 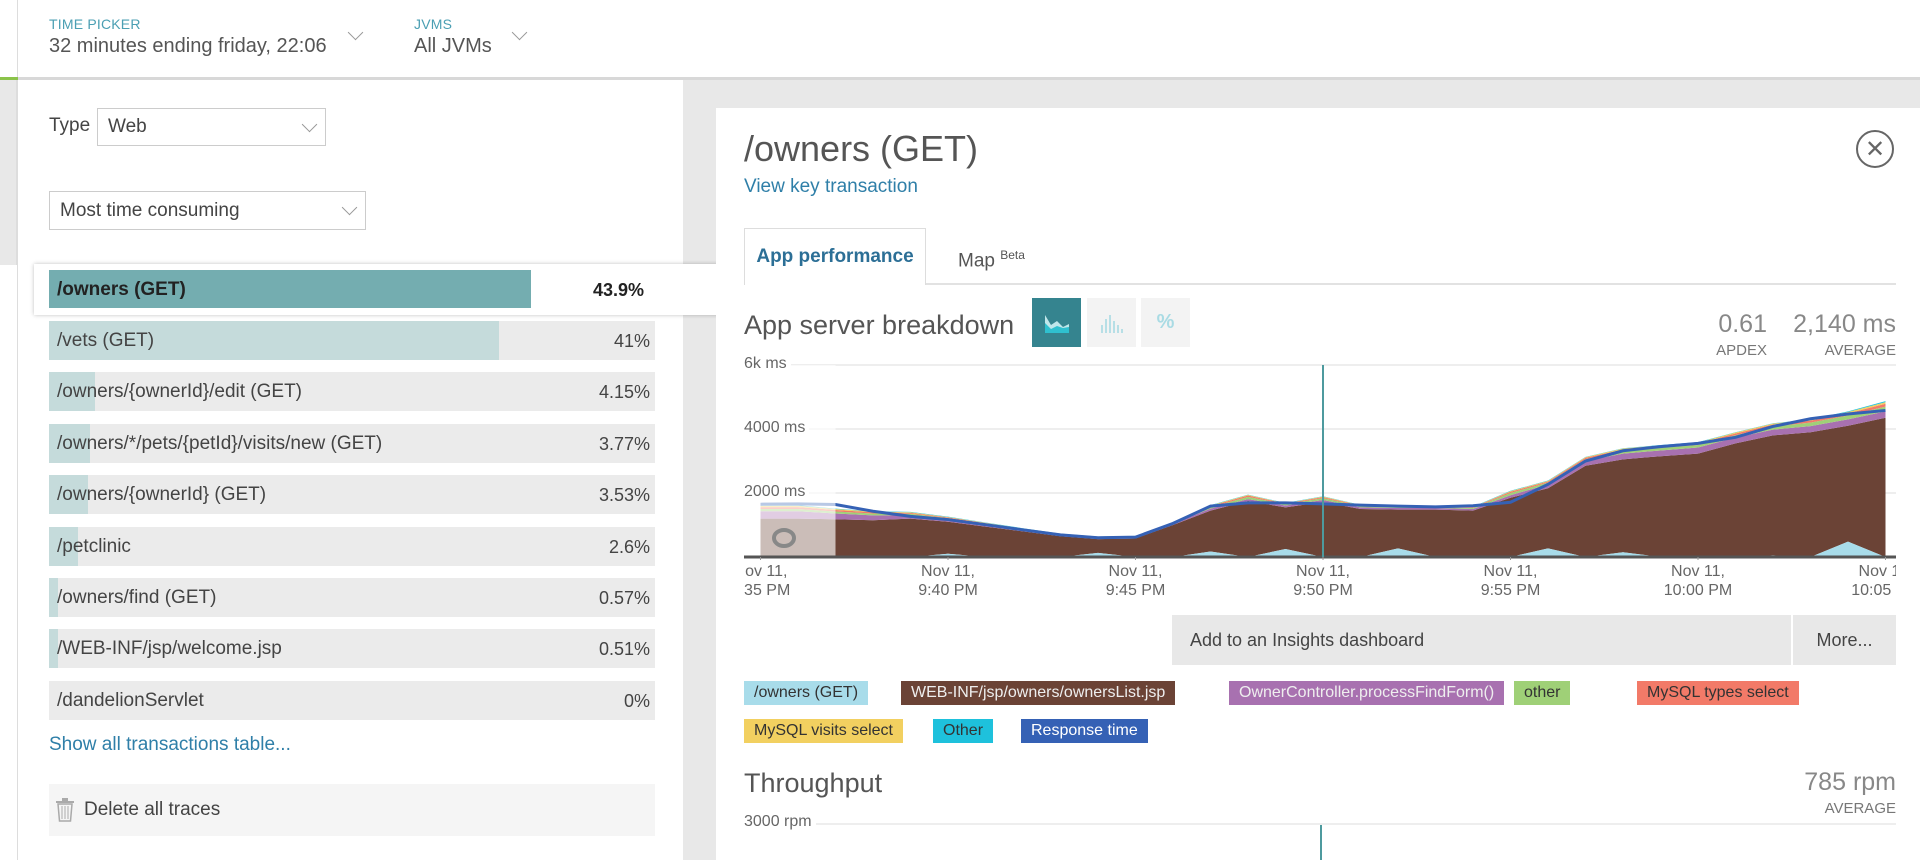 What do you see at coordinates (352, 810) in the screenshot?
I see `delete-all-traces-button: Delete all traces` at bounding box center [352, 810].